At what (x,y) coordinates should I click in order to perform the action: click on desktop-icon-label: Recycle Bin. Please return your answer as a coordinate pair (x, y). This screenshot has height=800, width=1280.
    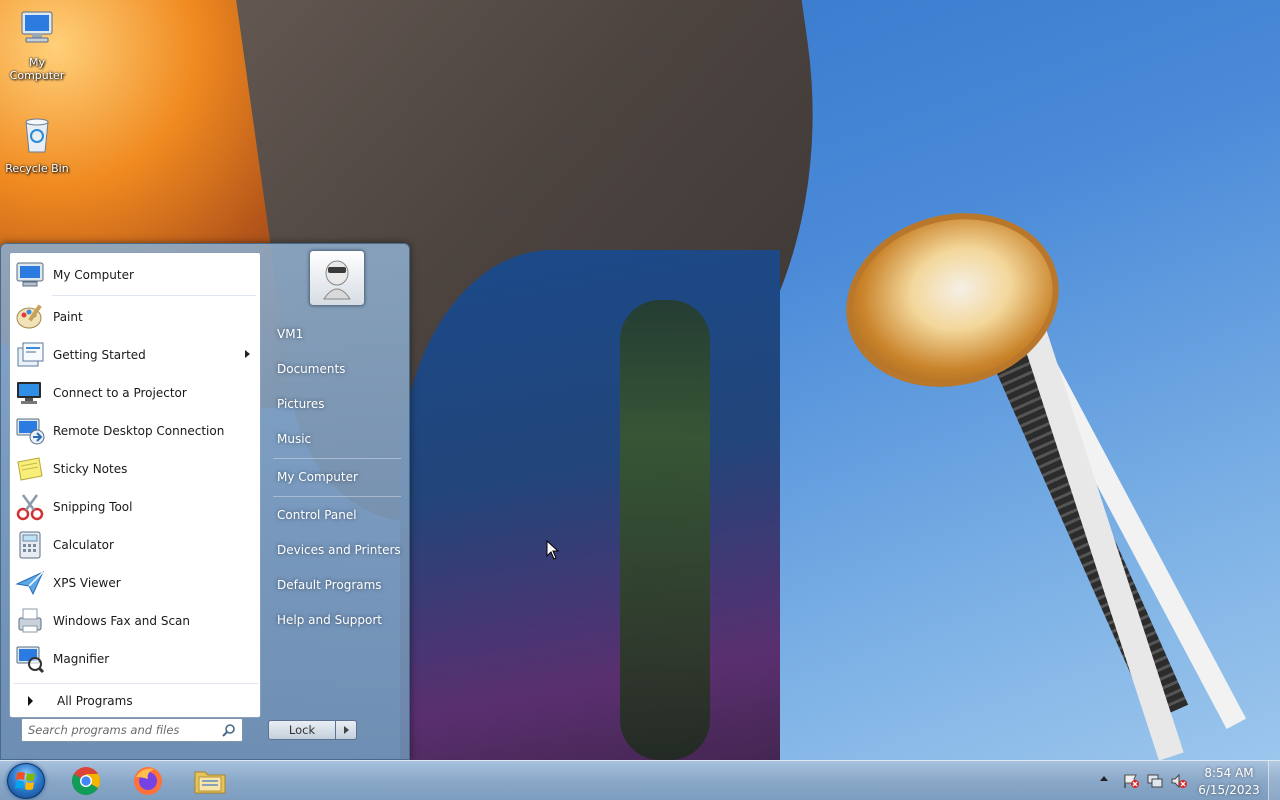
    Looking at the image, I should click on (37, 168).